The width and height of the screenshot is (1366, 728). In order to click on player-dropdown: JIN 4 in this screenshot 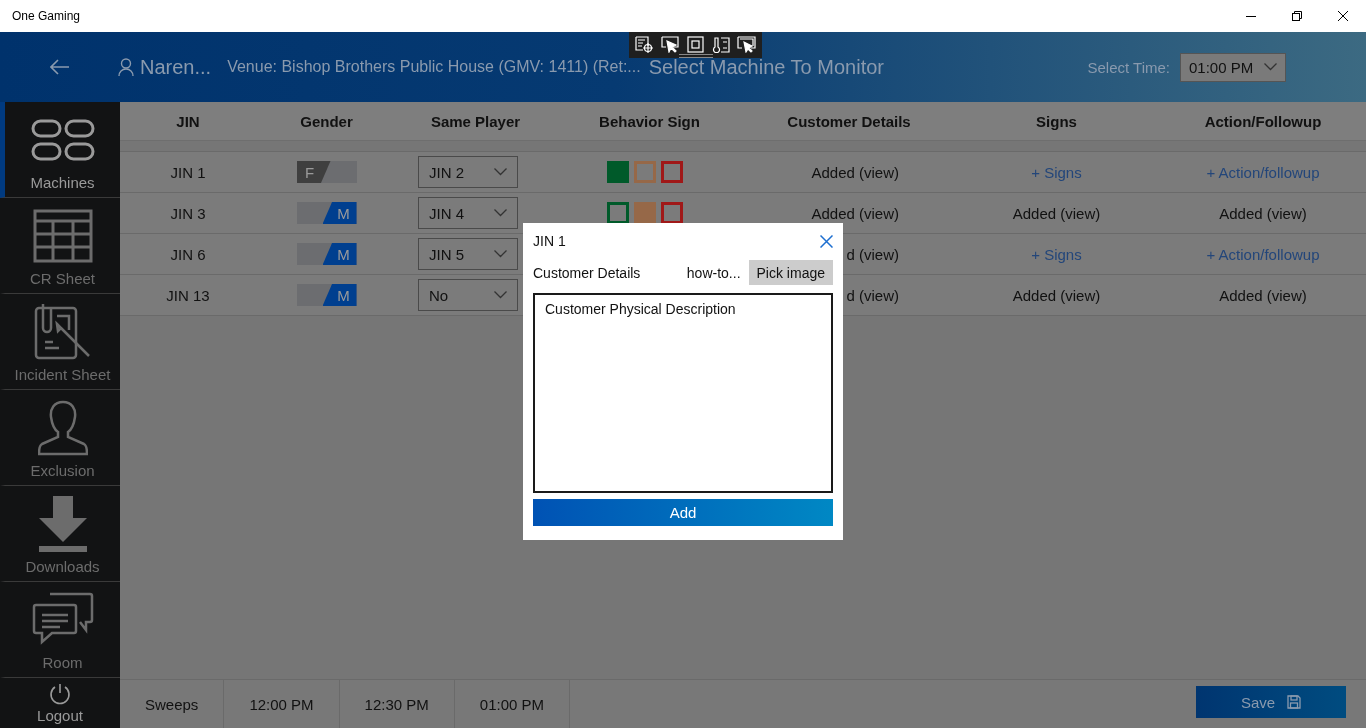, I will do `click(468, 213)`.